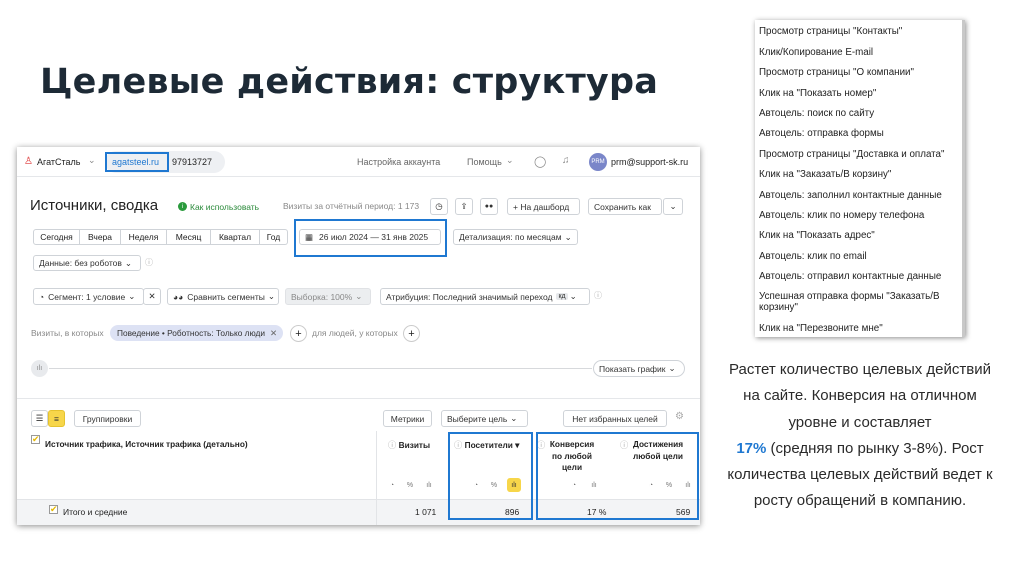  What do you see at coordinates (39, 418) in the screenshot?
I see `list-view-icon: ☰` at bounding box center [39, 418].